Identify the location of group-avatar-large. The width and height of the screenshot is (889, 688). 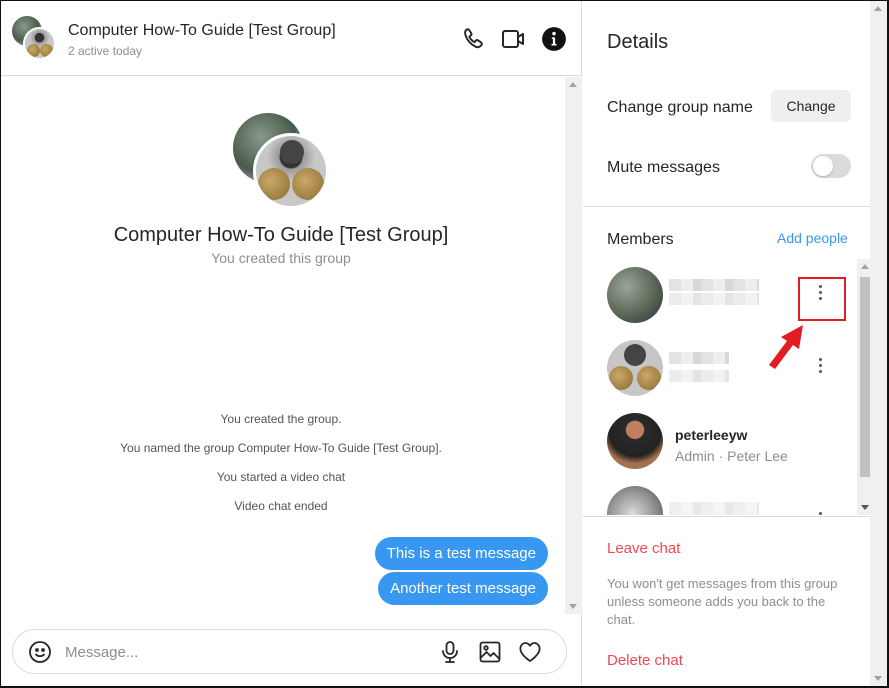
(281, 161).